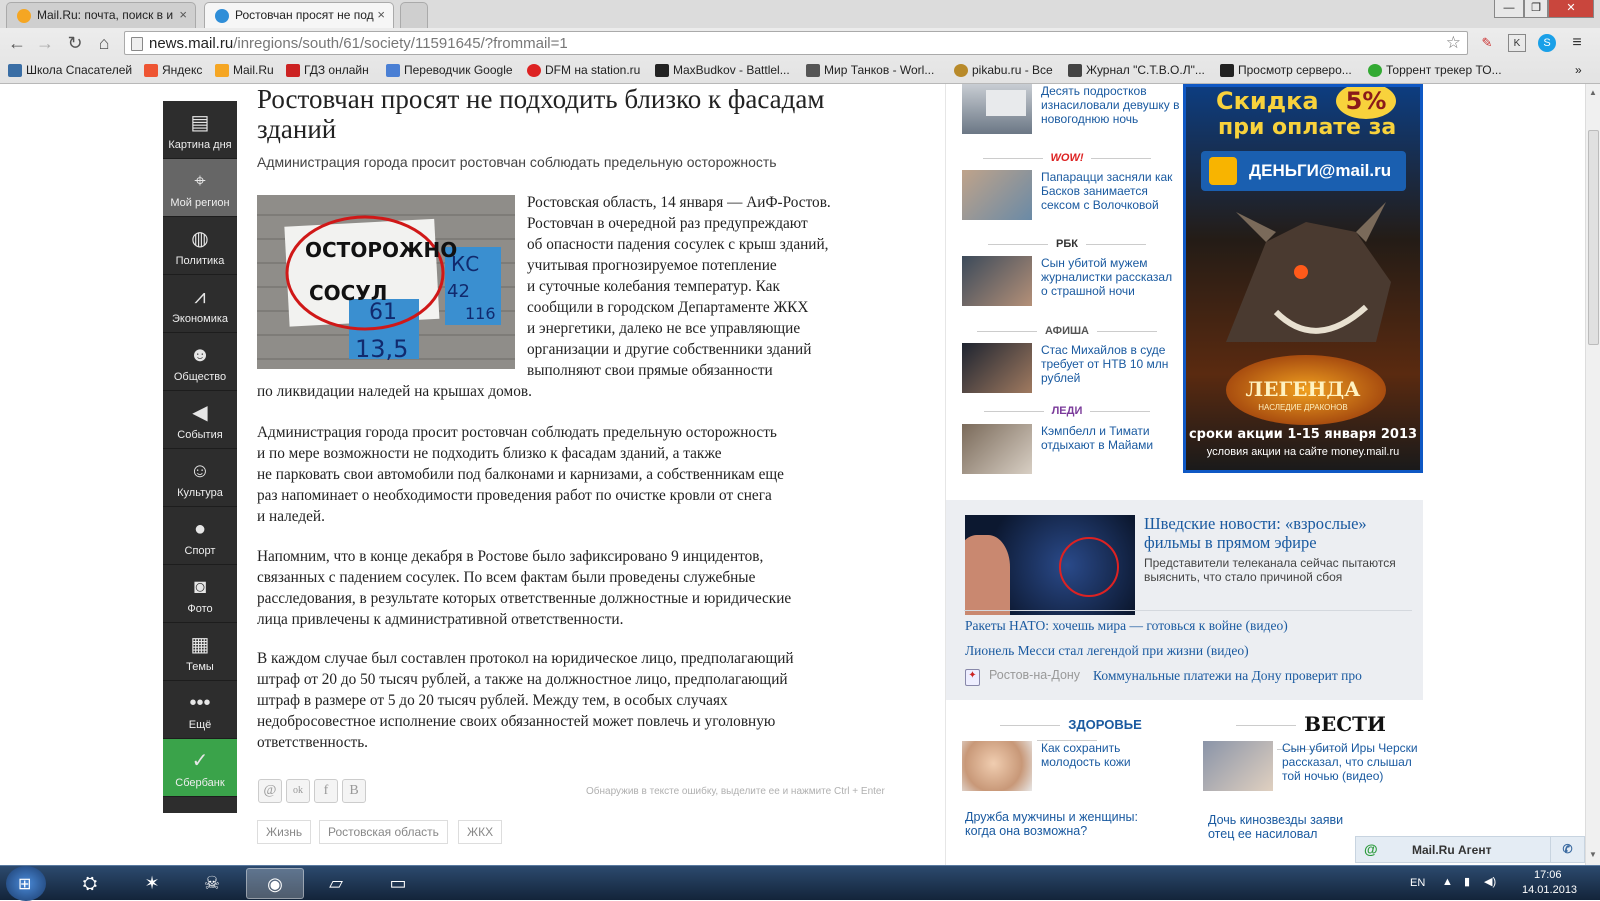  Describe the element at coordinates (200, 493) in the screenshot. I see `nav-item-label: Культура` at that location.